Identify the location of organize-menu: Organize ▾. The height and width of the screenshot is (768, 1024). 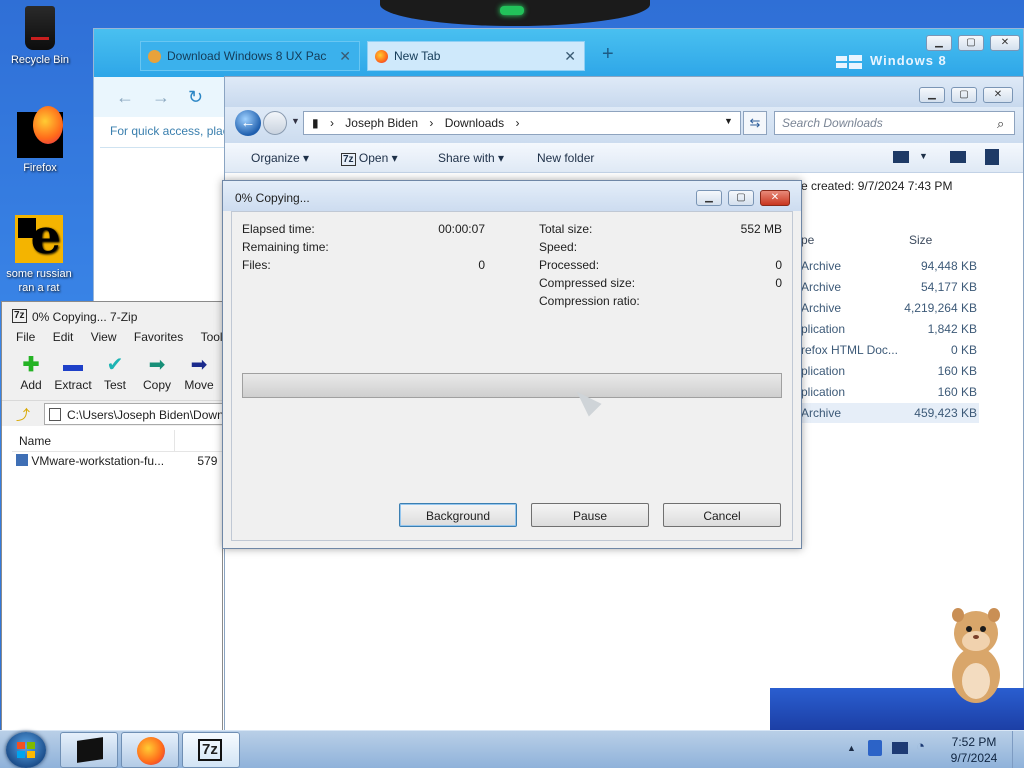
(280, 158).